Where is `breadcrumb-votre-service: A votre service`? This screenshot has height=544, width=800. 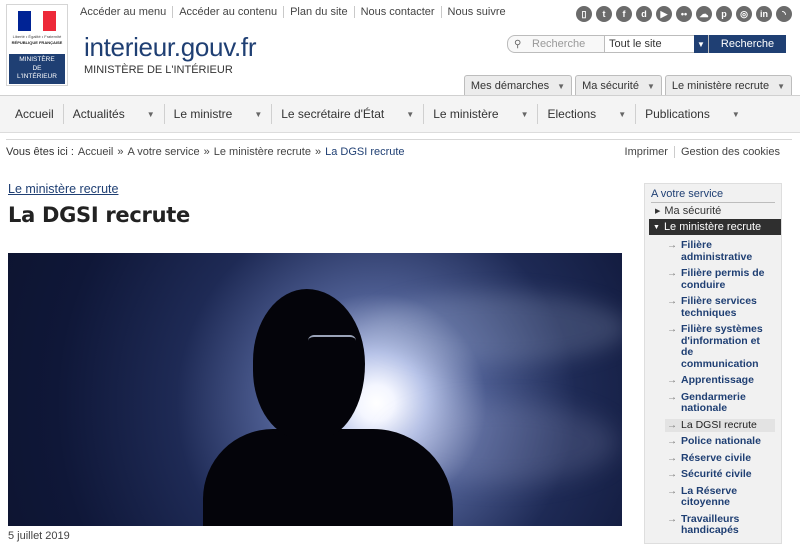
breadcrumb-votre-service: A votre service is located at coordinates (163, 152).